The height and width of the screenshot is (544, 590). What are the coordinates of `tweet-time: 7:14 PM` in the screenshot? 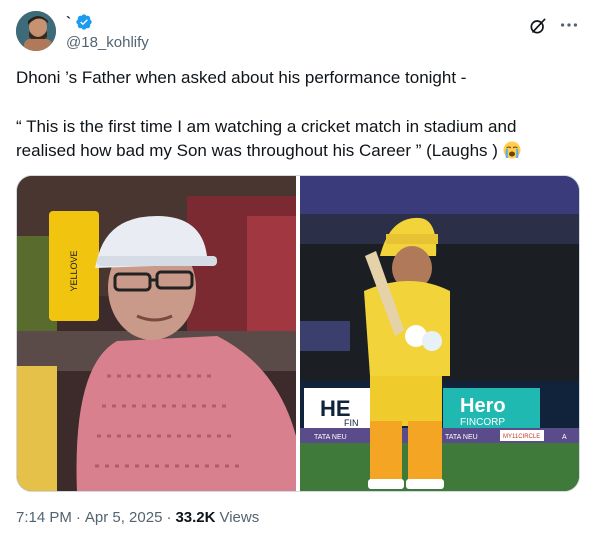 It's located at (44, 517).